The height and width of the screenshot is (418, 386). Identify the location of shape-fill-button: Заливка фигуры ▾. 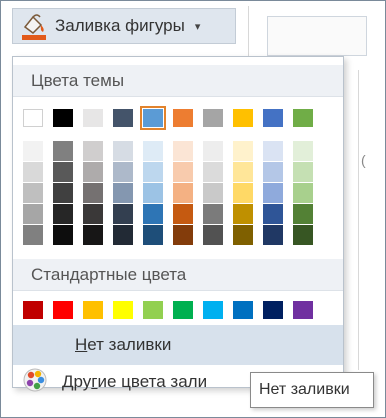
(124, 26).